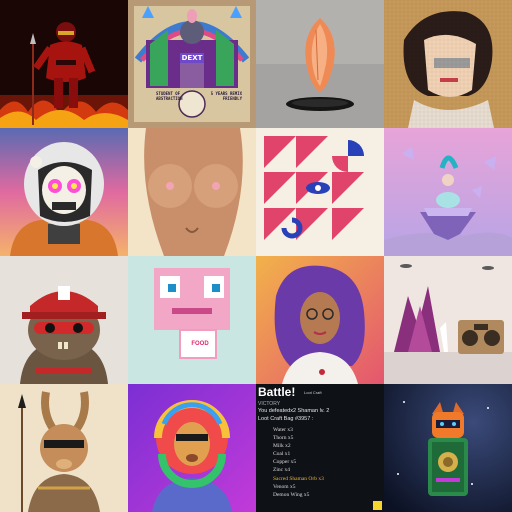  I want to click on billboard-text: FOOD, so click(200, 344).